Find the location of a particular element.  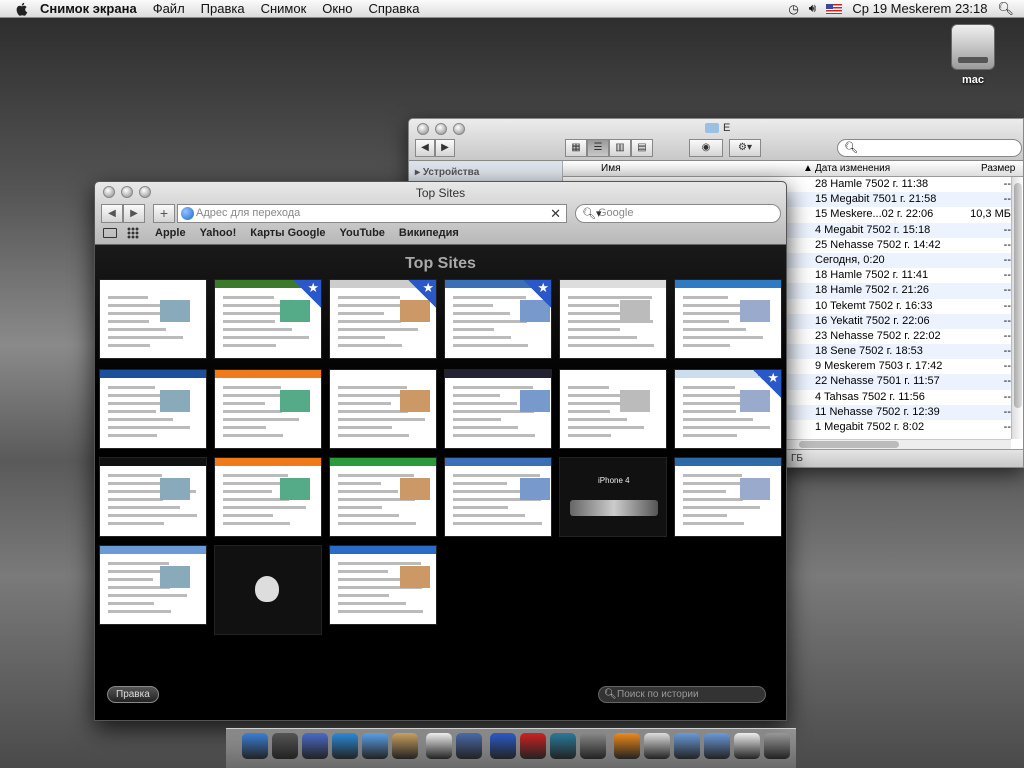

apple-menu-icon is located at coordinates (22, 9).